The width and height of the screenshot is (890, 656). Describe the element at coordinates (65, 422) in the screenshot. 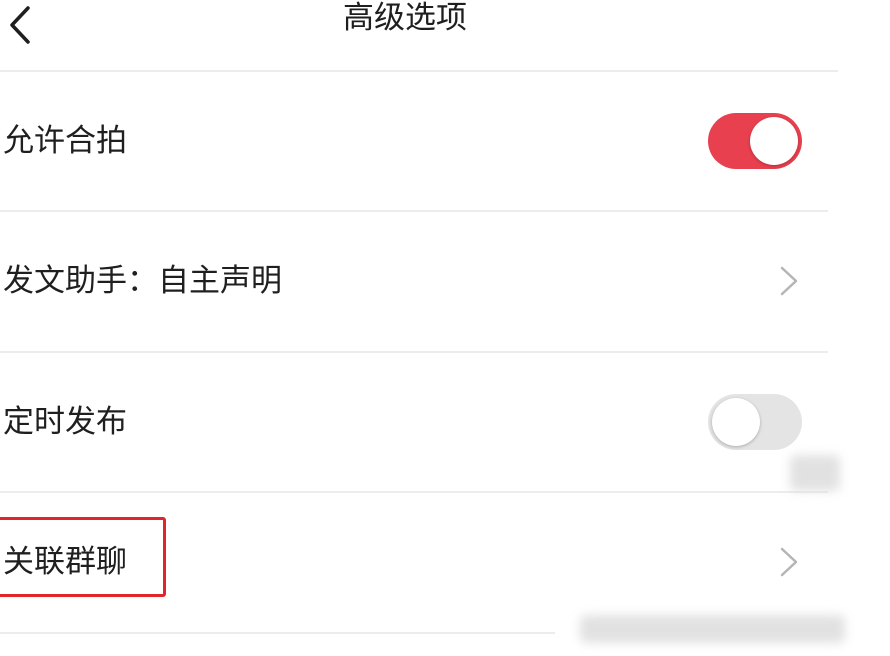

I see `option-label: 定时发布` at that location.